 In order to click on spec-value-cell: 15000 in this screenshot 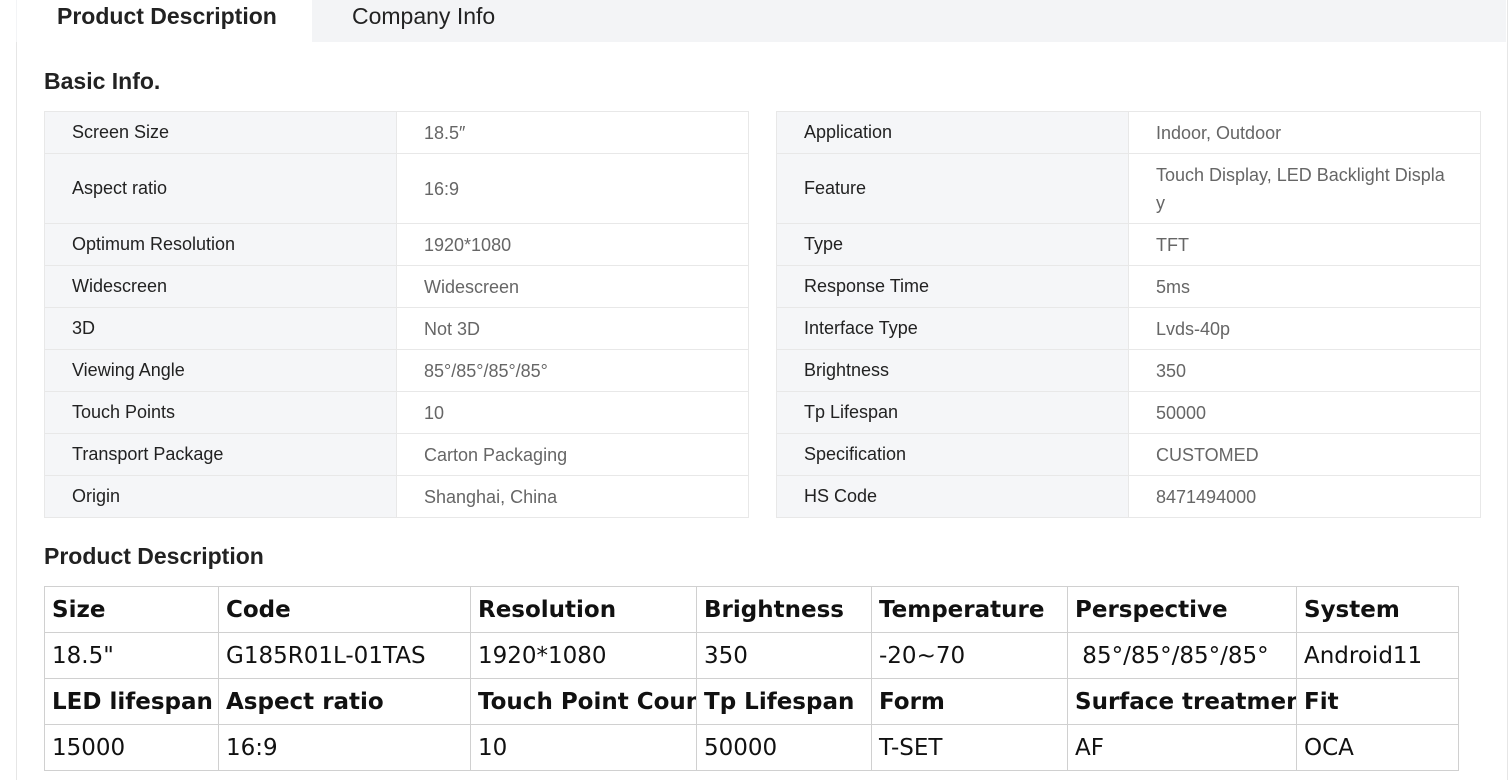, I will do `click(131, 747)`.